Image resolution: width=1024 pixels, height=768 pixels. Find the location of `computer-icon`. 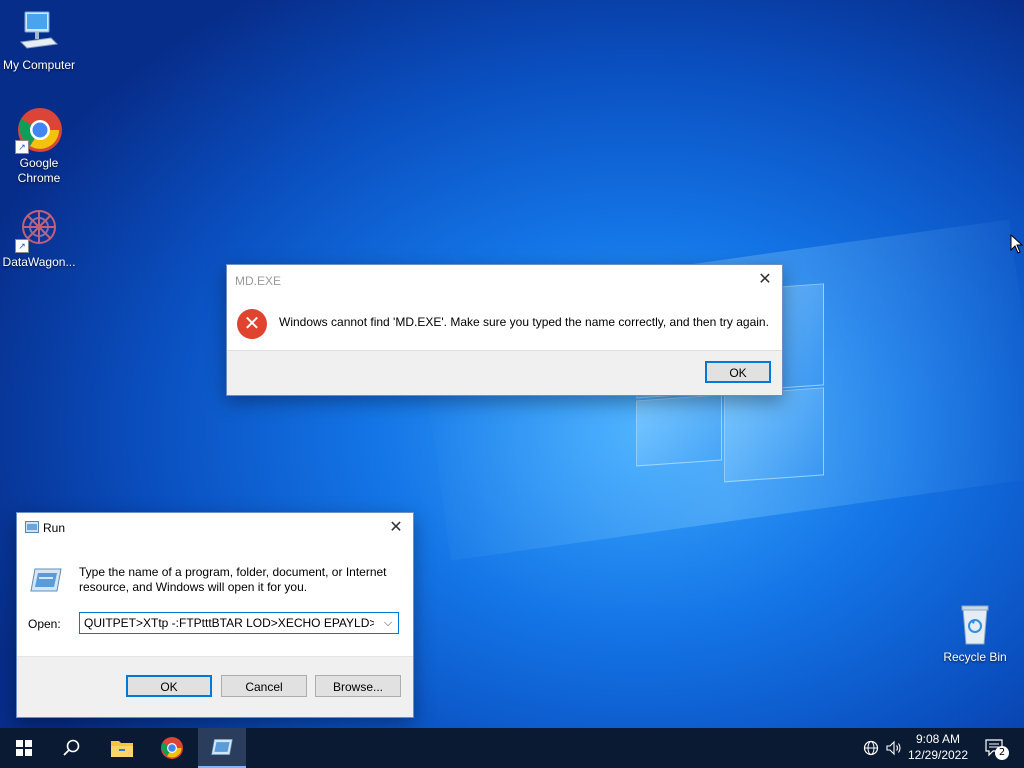

computer-icon is located at coordinates (39, 32).